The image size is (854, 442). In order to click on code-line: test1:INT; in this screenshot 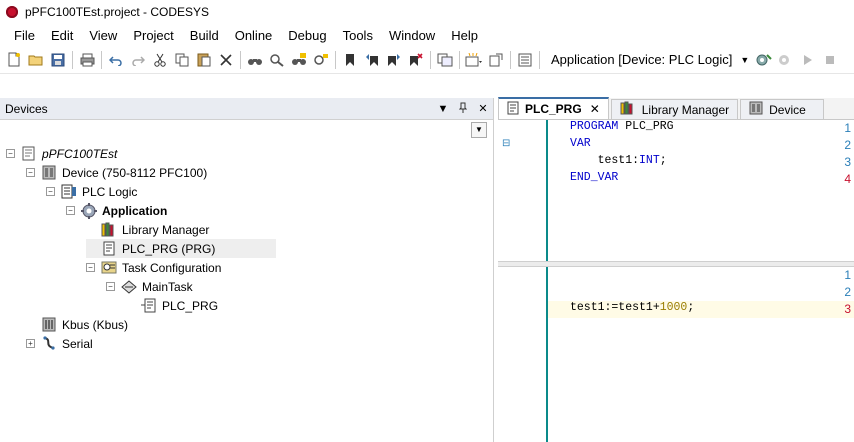, I will do `click(618, 160)`.